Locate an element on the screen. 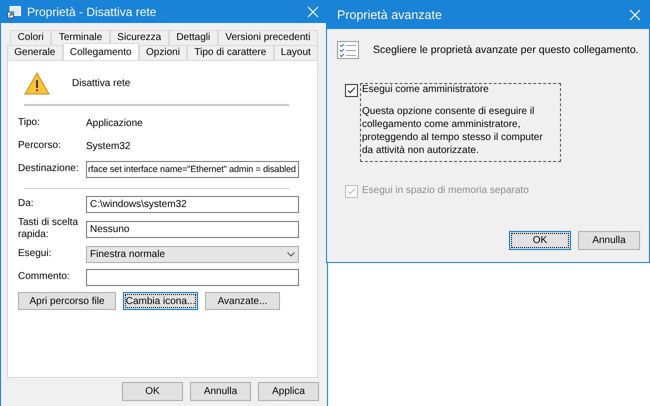 The image size is (650, 406). field-label: Da: is located at coordinates (26, 204).